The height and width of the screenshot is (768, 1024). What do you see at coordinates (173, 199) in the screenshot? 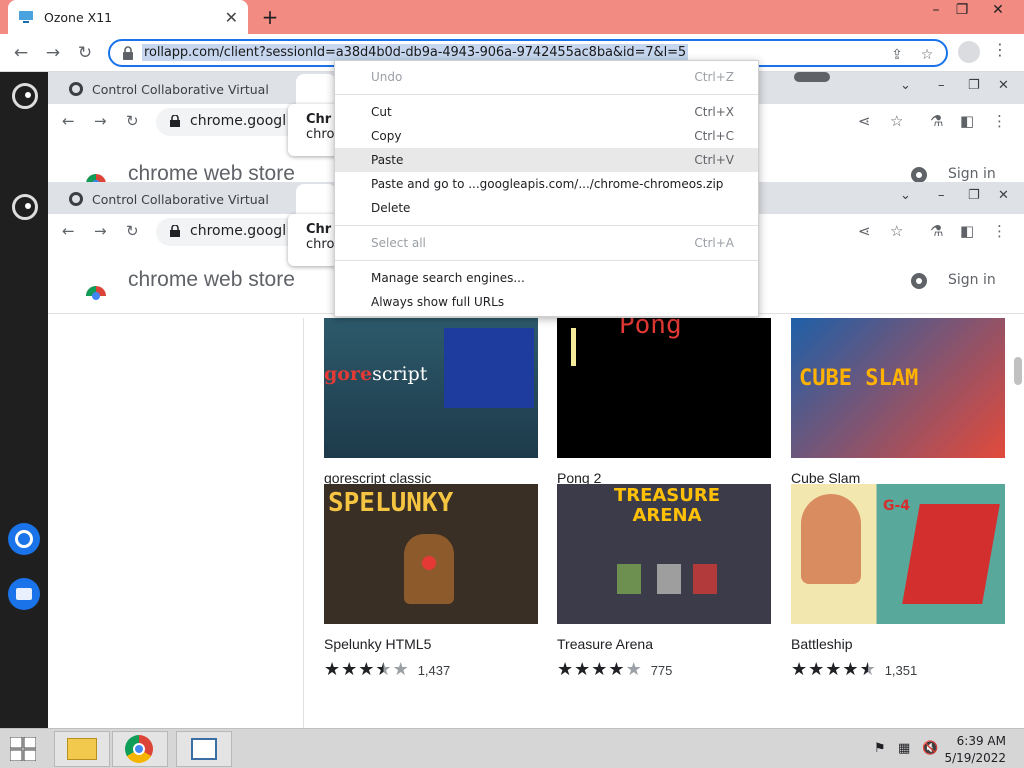
I see `inner-tab-control-2: Control Collaborative Virtual` at bounding box center [173, 199].